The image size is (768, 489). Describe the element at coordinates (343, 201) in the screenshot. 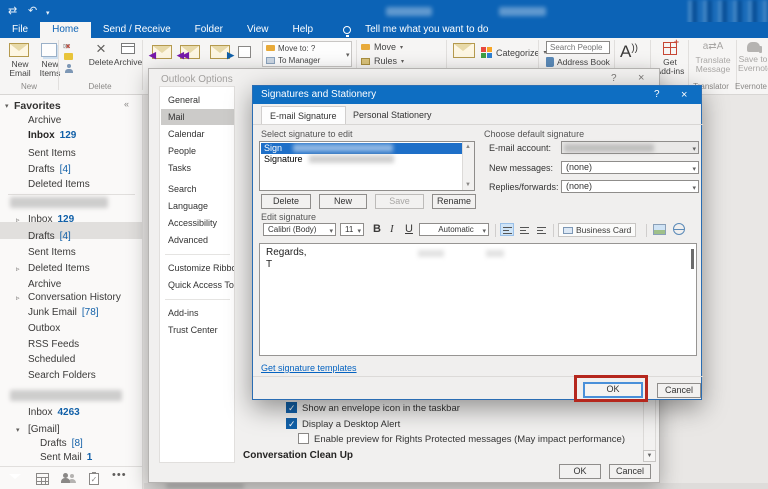

I see `new-signature-button: New` at that location.